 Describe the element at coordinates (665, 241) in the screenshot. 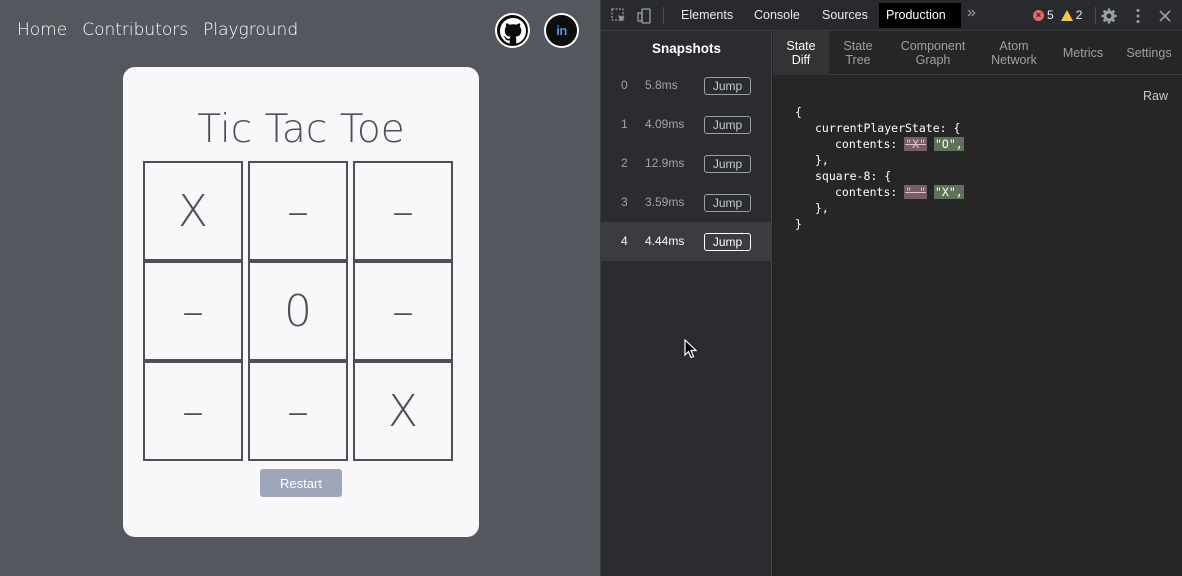

I see `snapshot-time: 4.44ms` at that location.